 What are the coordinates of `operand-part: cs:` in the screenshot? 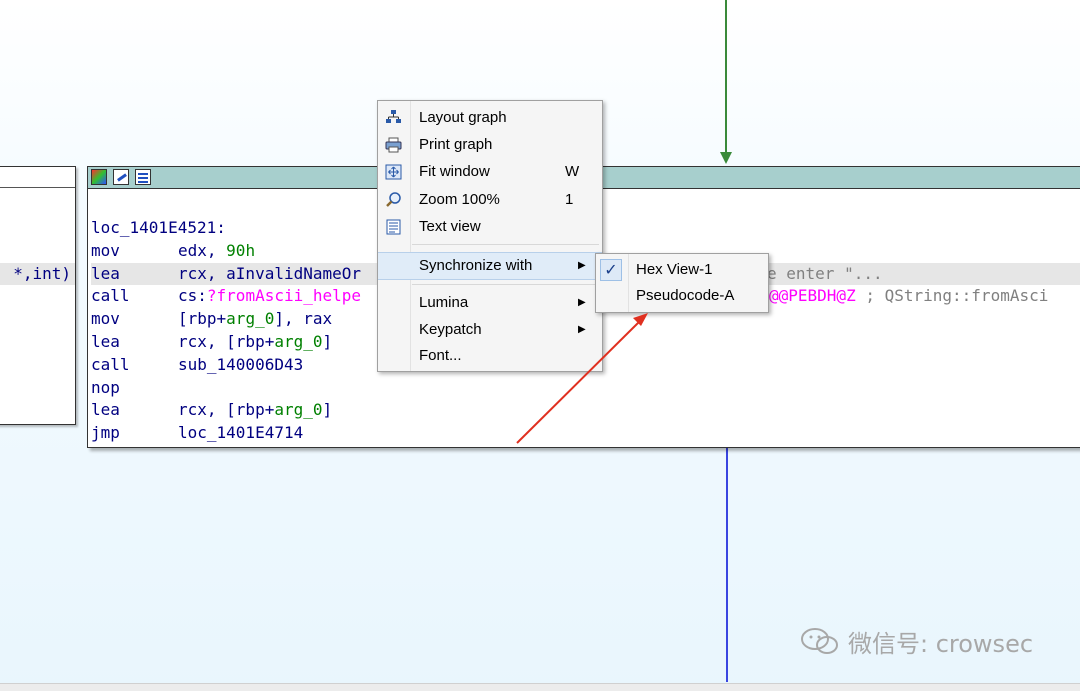 It's located at (192, 296).